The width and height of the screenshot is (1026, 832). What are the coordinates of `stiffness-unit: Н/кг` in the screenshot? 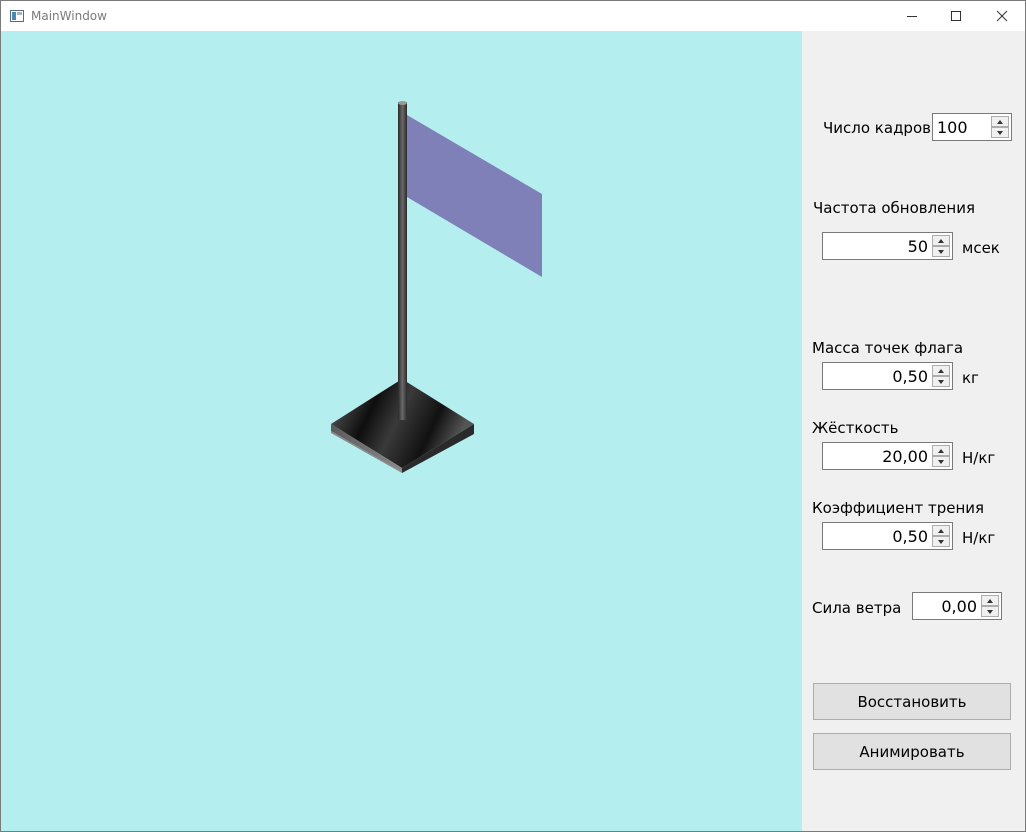 It's located at (979, 458).